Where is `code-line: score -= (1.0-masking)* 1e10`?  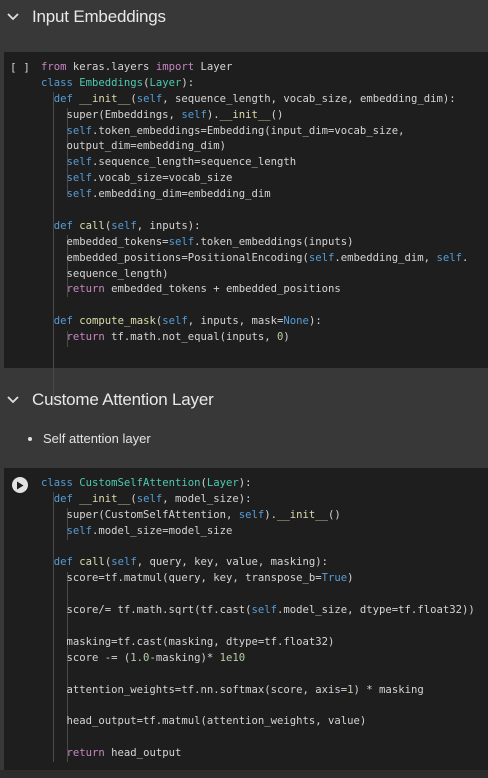
code-line: score -= (1.0-masking)* 1e10 is located at coordinates (264, 659).